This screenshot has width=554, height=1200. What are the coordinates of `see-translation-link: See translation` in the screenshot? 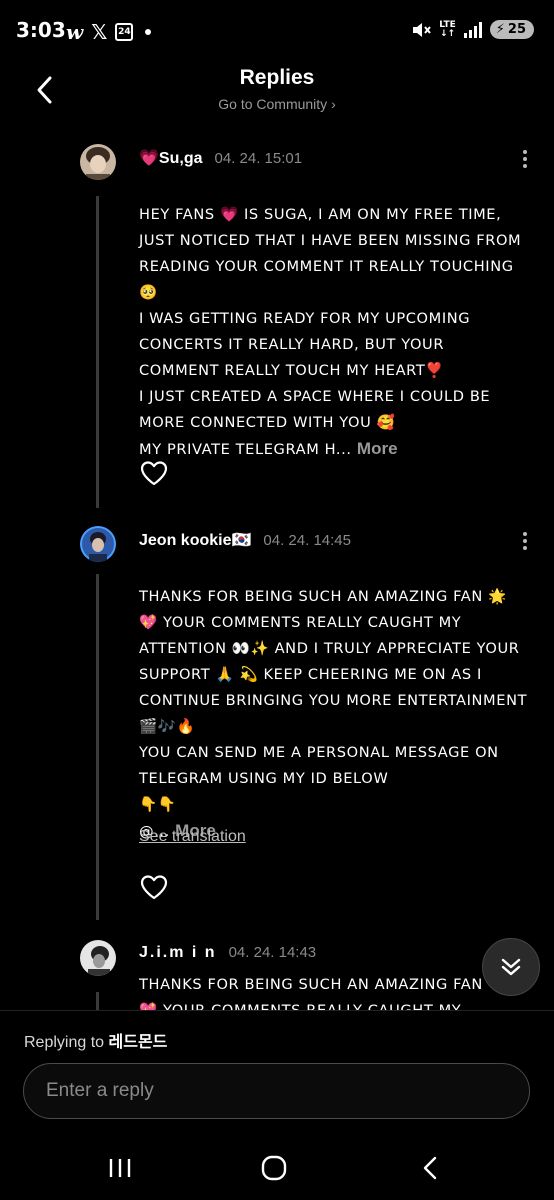 It's located at (192, 837).